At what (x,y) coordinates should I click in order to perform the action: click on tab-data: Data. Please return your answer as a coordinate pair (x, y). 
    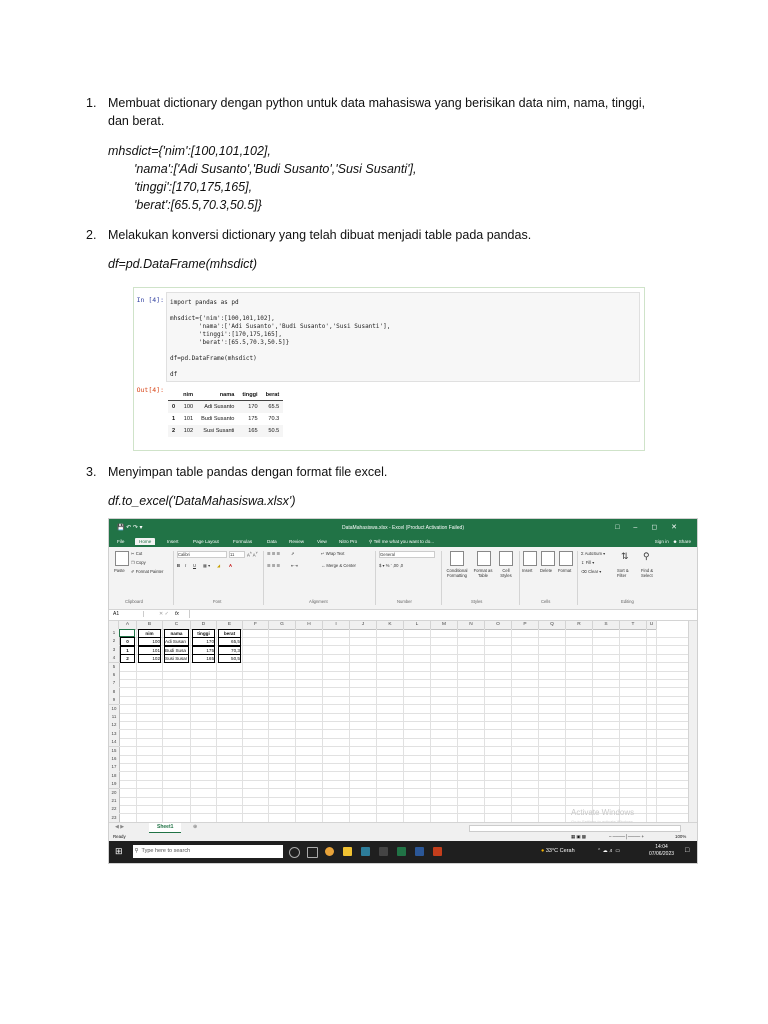
    Looking at the image, I should click on (272, 541).